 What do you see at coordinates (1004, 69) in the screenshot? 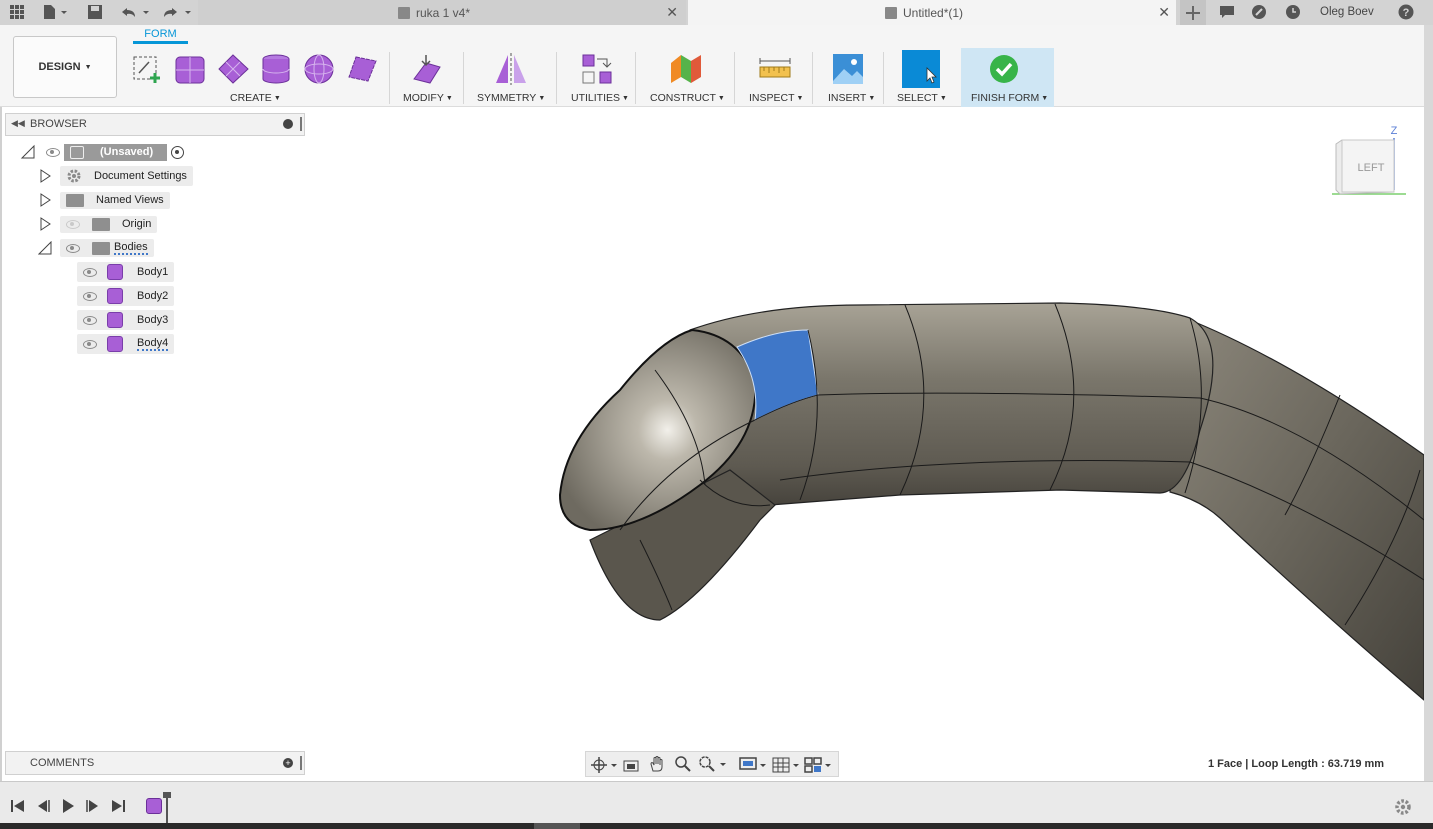
I see `check-circle-icon` at bounding box center [1004, 69].